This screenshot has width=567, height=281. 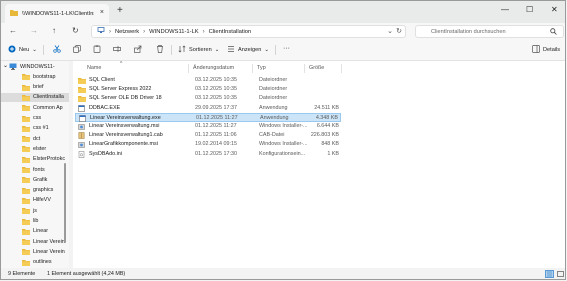 I want to click on more-options-button: ···, so click(x=286, y=48).